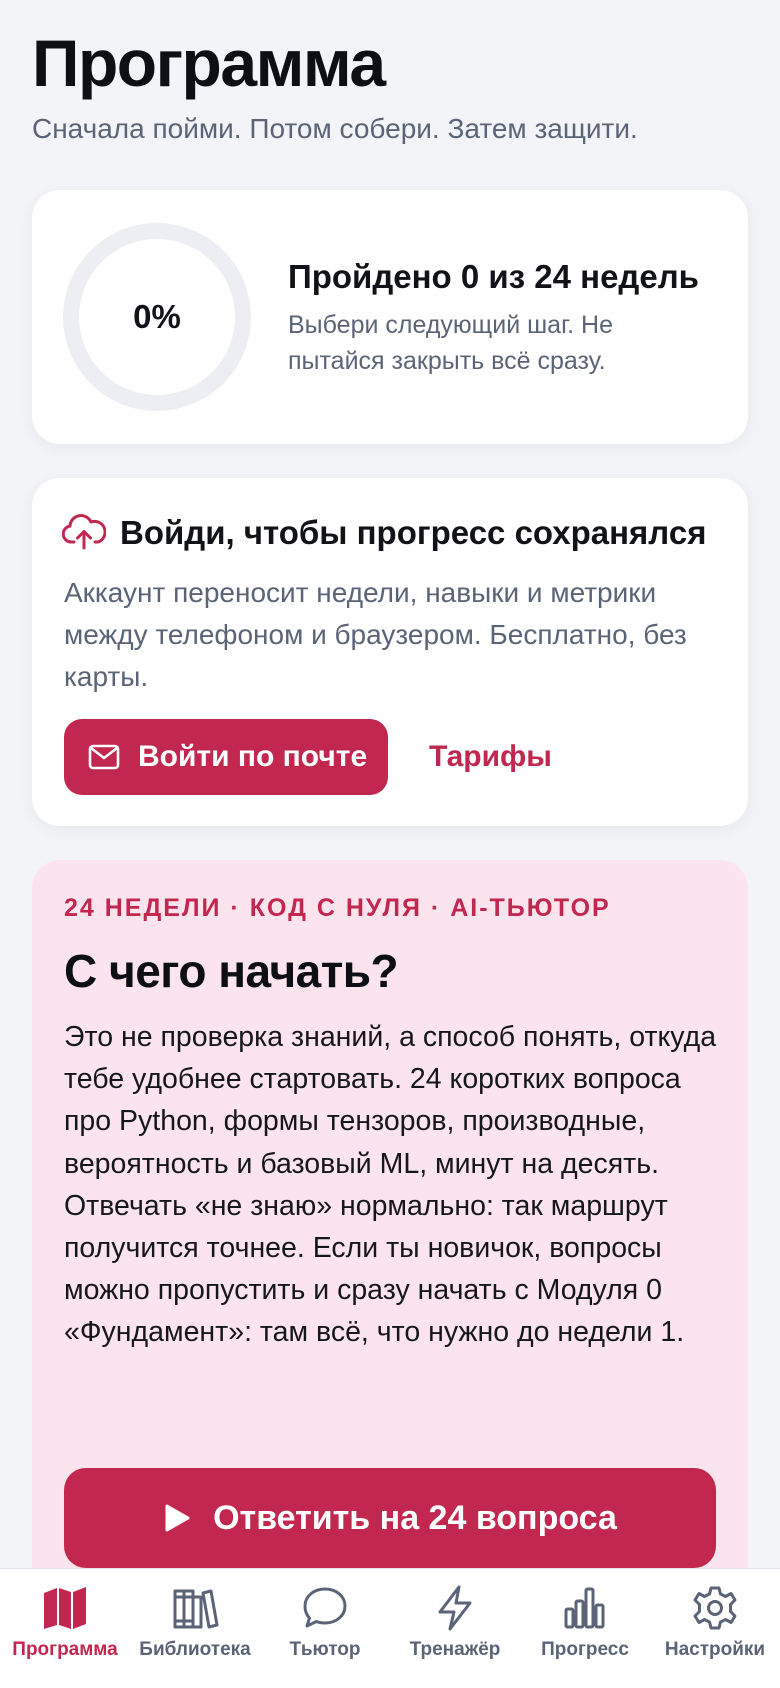 The height and width of the screenshot is (1688, 780). I want to click on lightning-icon, so click(455, 1608).